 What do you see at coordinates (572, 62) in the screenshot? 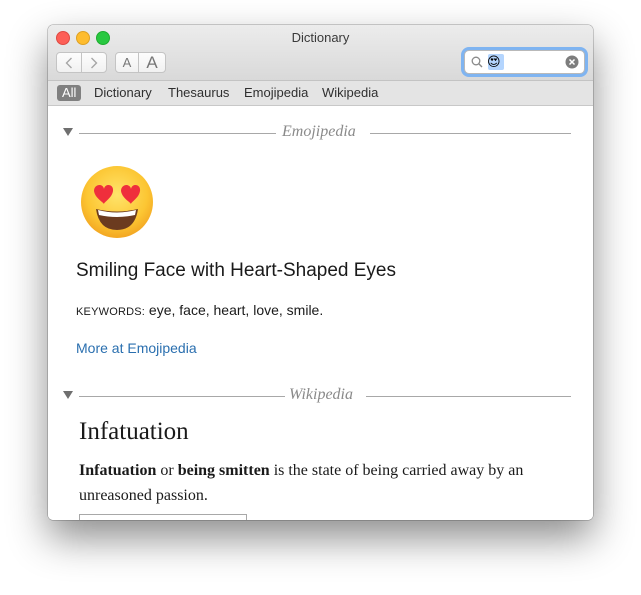
I see `clear-icon` at bounding box center [572, 62].